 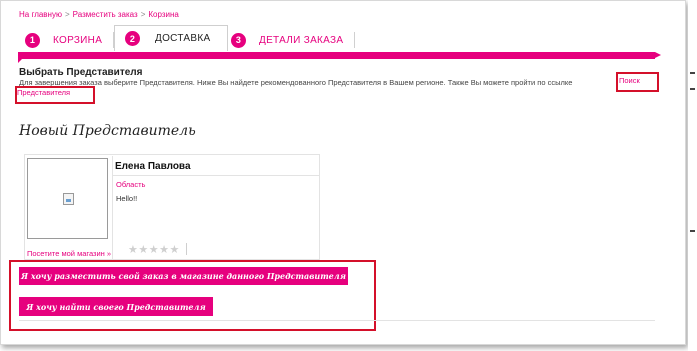 I want to click on tab-label: ДОСТАВКА, so click(x=183, y=38).